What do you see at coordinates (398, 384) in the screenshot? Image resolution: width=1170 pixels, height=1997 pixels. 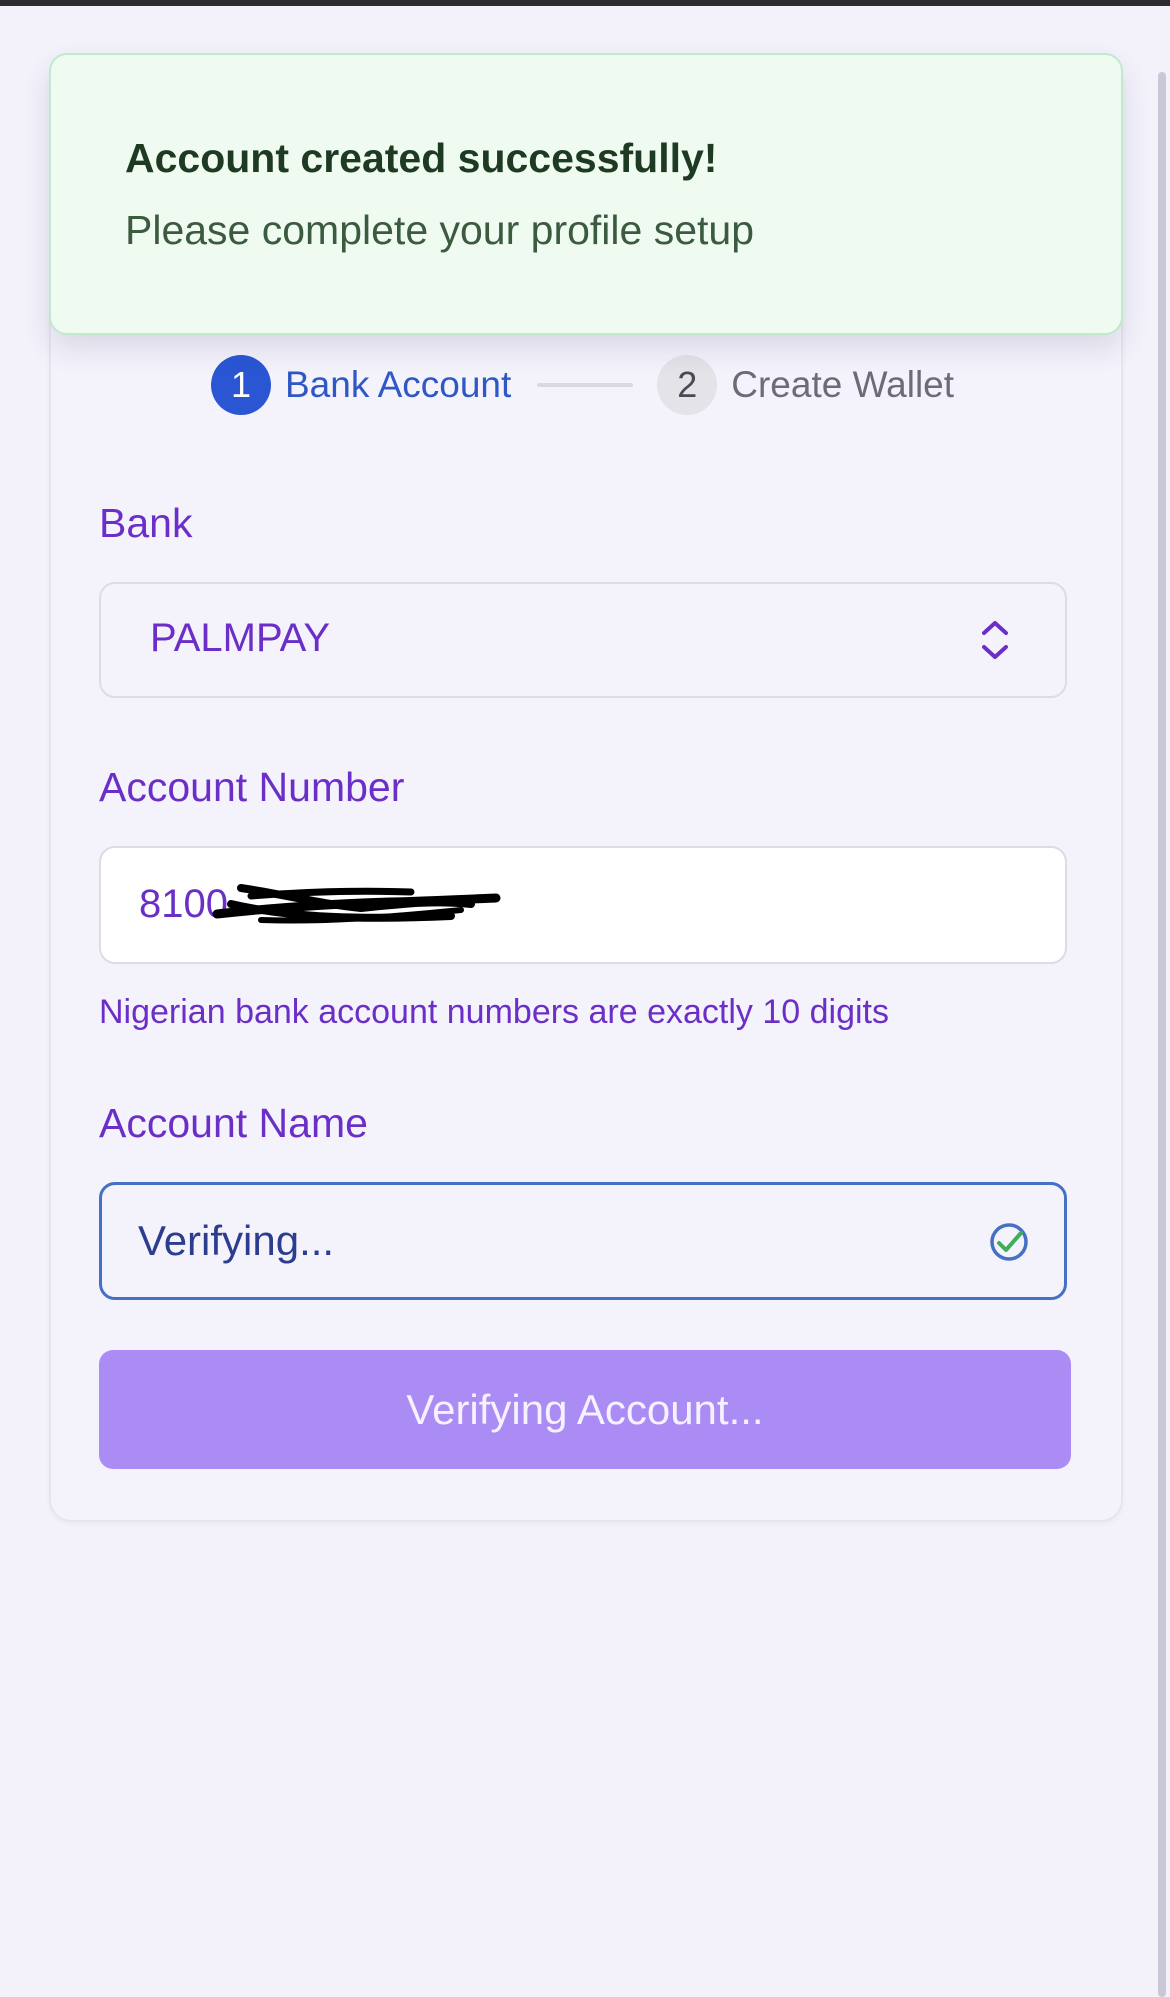 I see `step-1-label: Bank Account` at bounding box center [398, 384].